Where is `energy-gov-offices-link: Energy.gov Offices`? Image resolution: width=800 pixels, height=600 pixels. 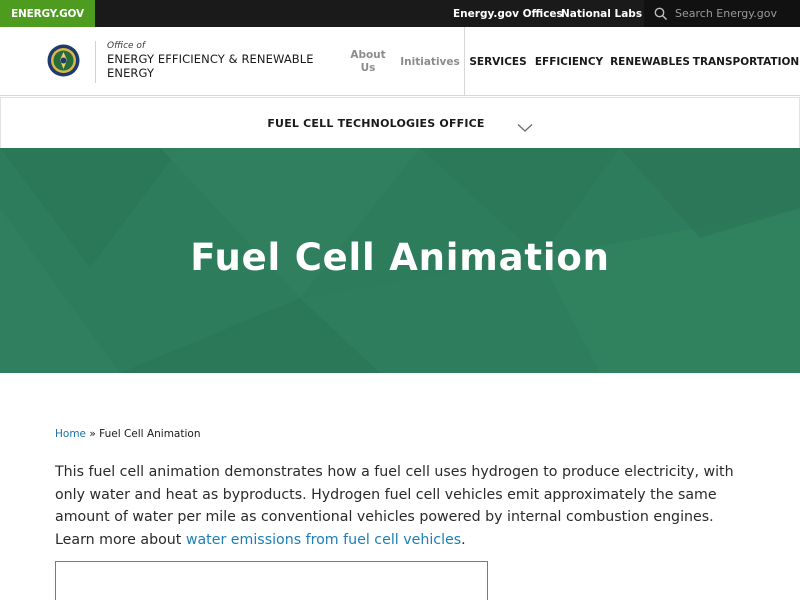
energy-gov-offices-link: Energy.gov Offices is located at coordinates (508, 13).